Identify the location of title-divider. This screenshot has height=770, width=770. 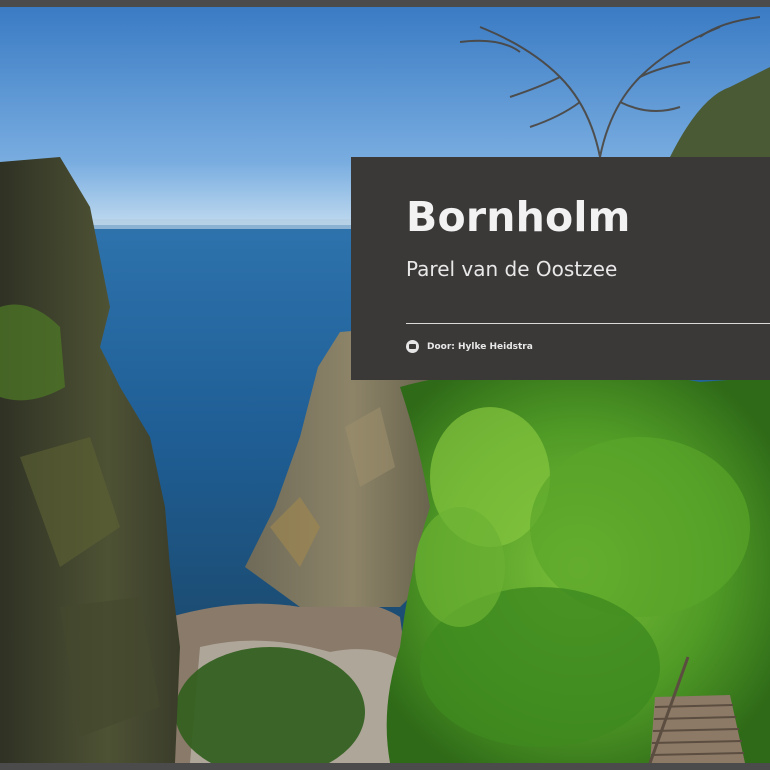
(588, 323).